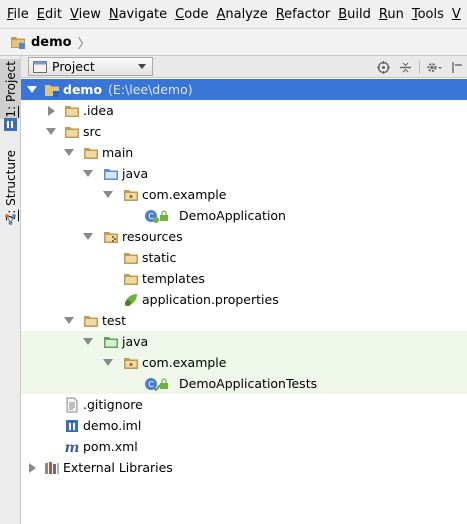  Describe the element at coordinates (232, 215) in the screenshot. I see `tree-node-label: DemoApplication` at that location.